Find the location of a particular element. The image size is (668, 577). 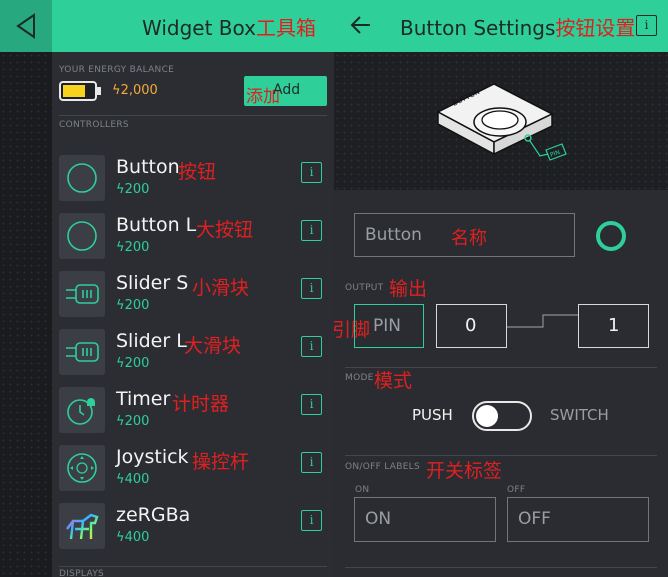

settings-title: Button Settings按钮设置 is located at coordinates (517, 26).